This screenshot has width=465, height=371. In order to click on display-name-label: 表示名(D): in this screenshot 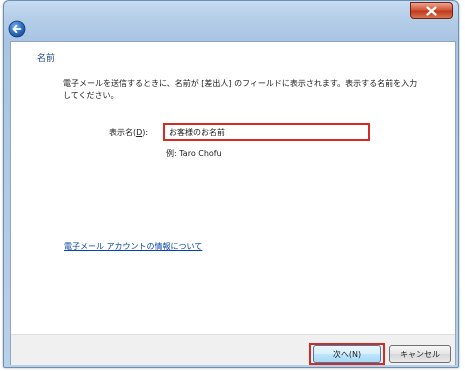, I will do `click(128, 132)`.